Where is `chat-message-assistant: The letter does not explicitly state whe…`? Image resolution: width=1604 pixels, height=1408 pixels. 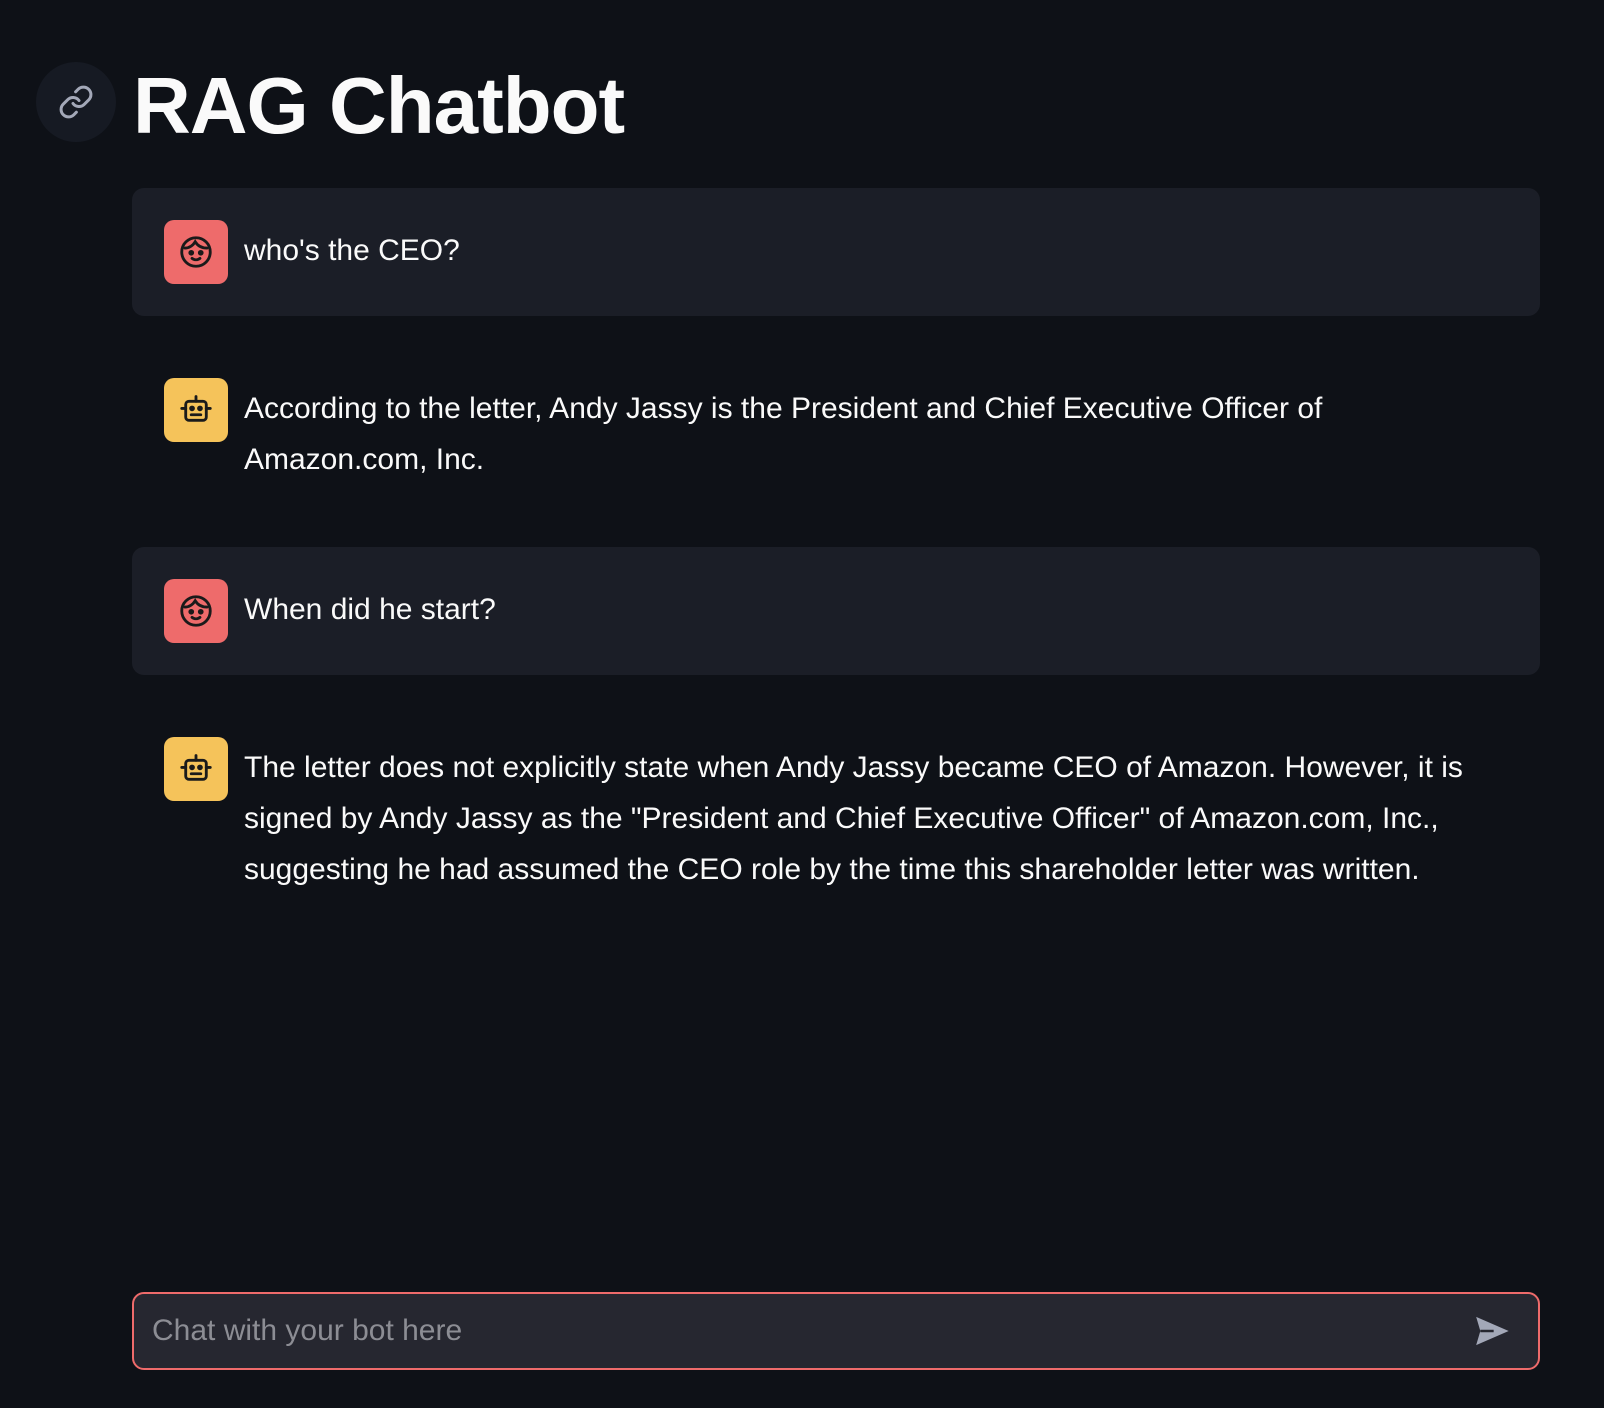
chat-message-assistant: The letter does not explicitly state whe… is located at coordinates (836, 816).